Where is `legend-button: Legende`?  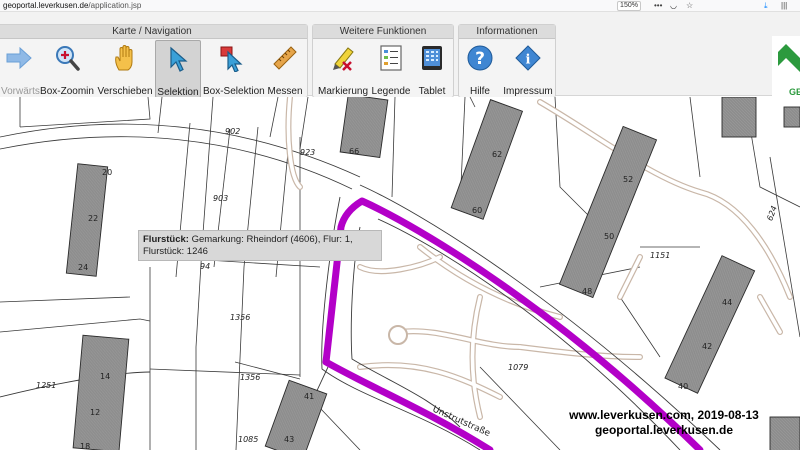 legend-button: Legende is located at coordinates (391, 69).